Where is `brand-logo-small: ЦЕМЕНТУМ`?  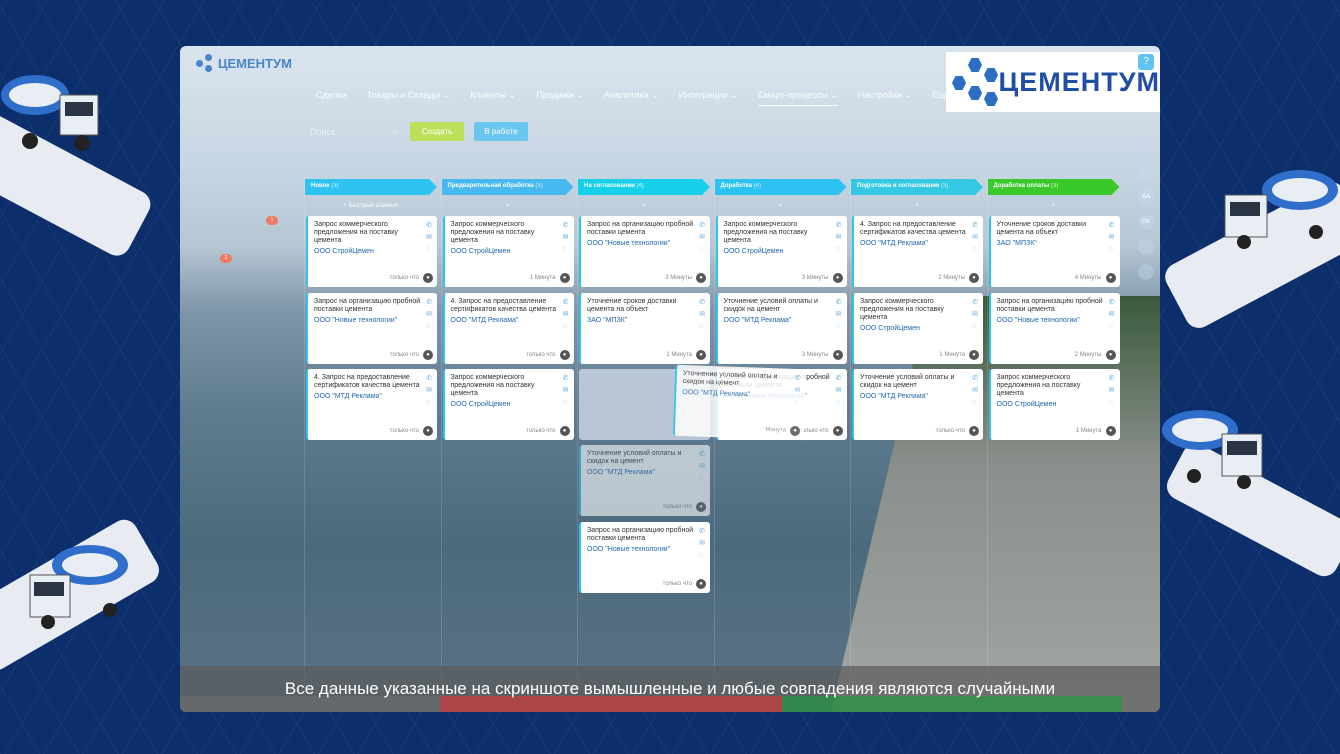 brand-logo-small: ЦЕМЕНТУМ is located at coordinates (244, 63).